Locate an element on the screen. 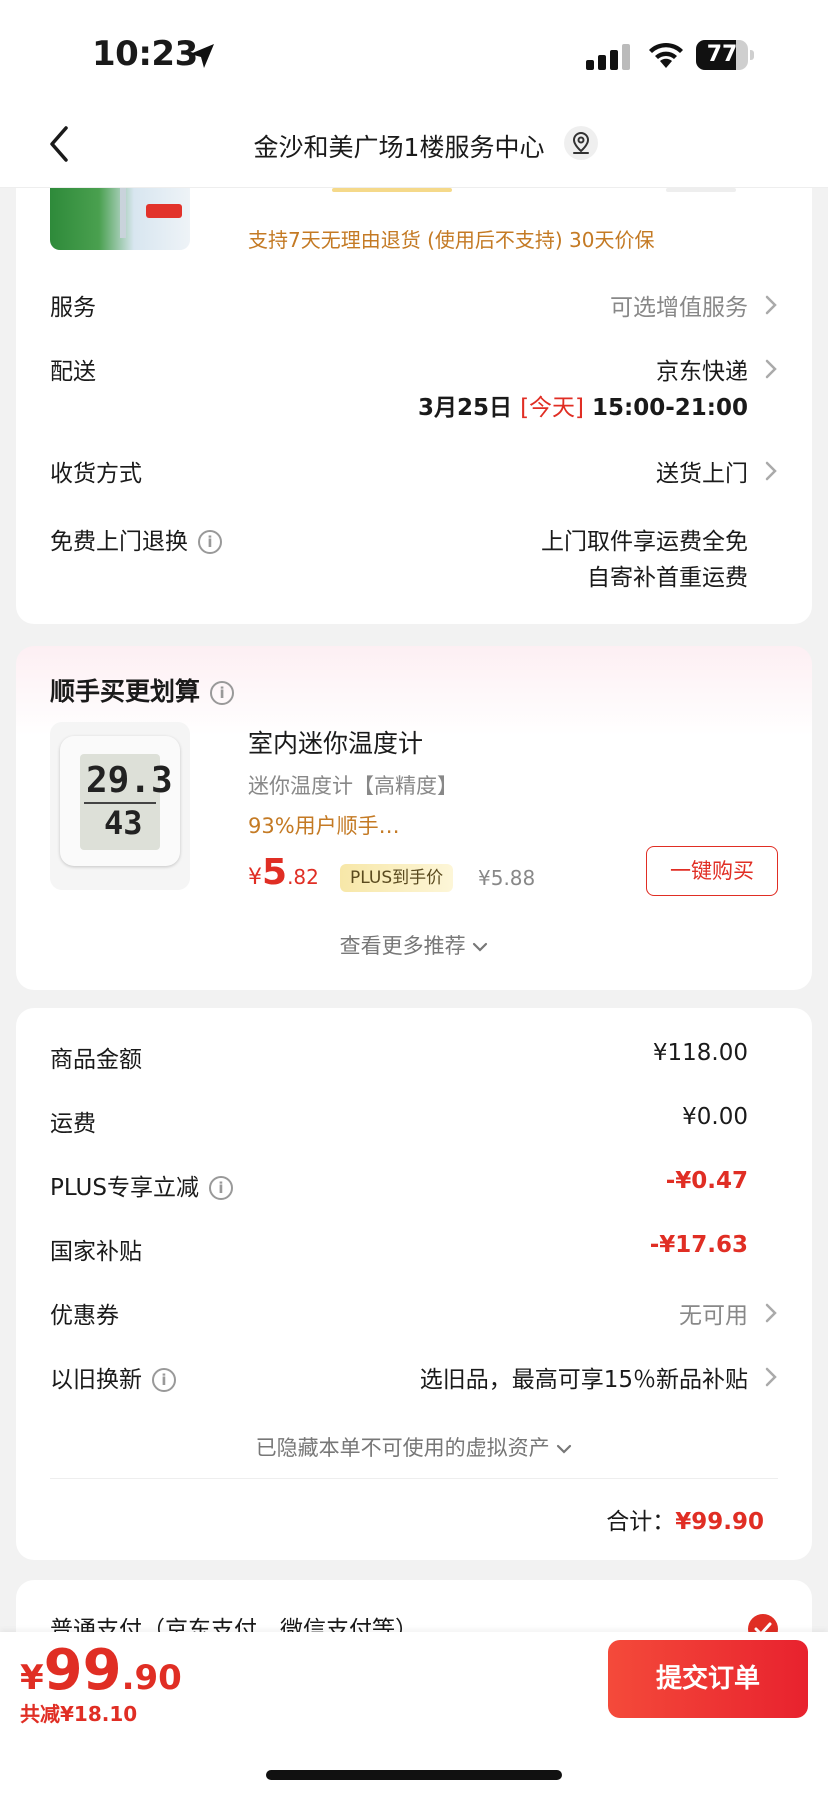 Image resolution: width=828 pixels, height=1795 pixels. location-arrow-icon is located at coordinates (202, 56).